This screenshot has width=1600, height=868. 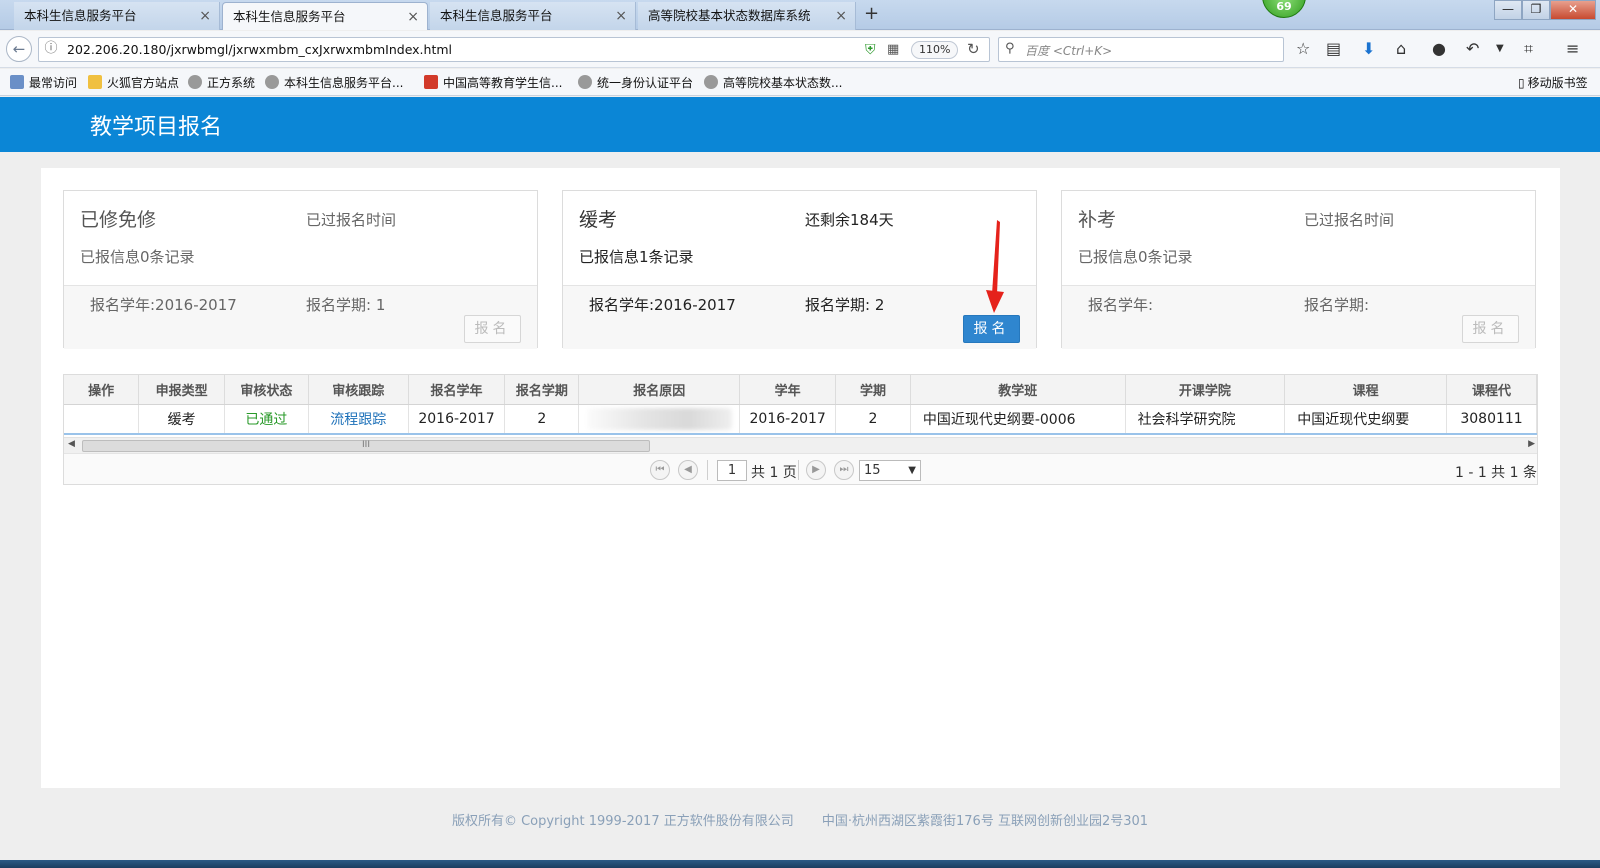 I want to click on os-taskbar, so click(x=800, y=864).